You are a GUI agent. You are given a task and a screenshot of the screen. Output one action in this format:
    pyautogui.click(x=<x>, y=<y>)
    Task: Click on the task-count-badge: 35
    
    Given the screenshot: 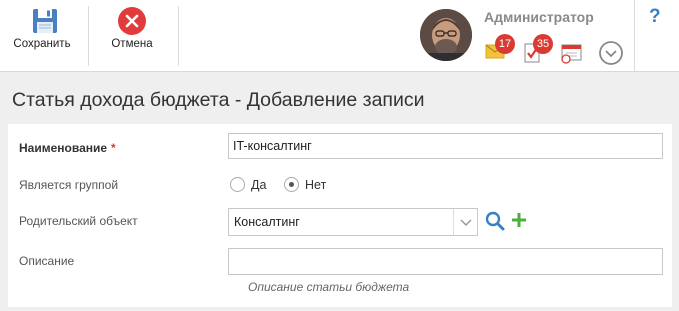 What is the action you would take?
    pyautogui.click(x=543, y=44)
    